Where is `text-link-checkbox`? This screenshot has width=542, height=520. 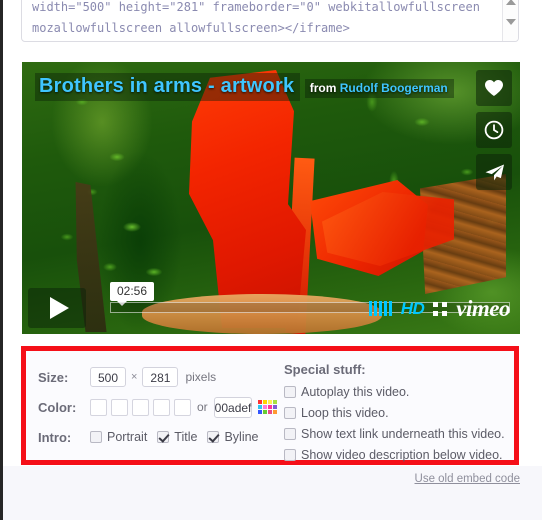
text-link-checkbox is located at coordinates (290, 434).